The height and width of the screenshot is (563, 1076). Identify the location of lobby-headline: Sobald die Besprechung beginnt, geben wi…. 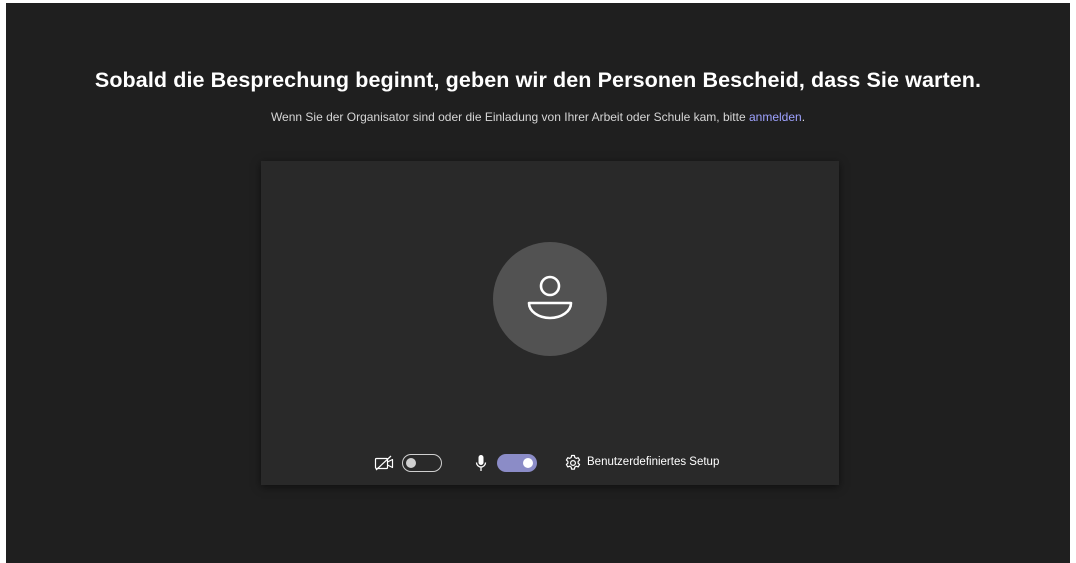
(538, 80).